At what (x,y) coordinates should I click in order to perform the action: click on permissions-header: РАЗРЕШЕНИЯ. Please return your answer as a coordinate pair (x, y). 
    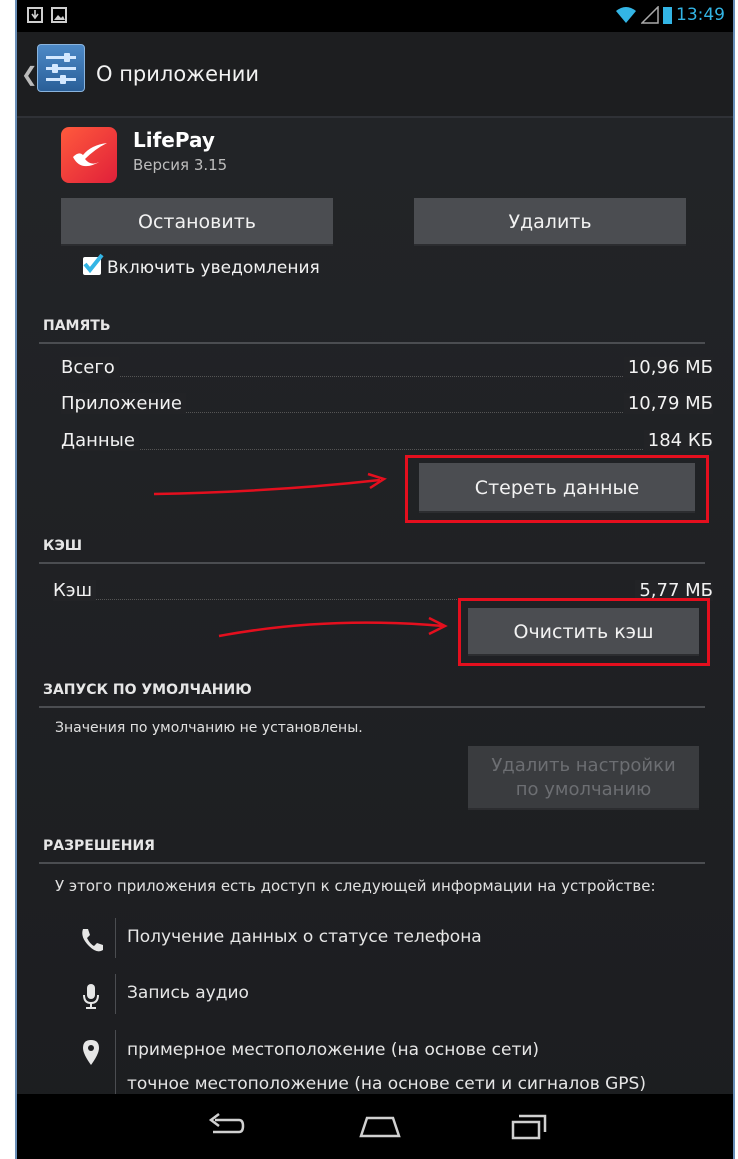
    Looking at the image, I should click on (99, 846).